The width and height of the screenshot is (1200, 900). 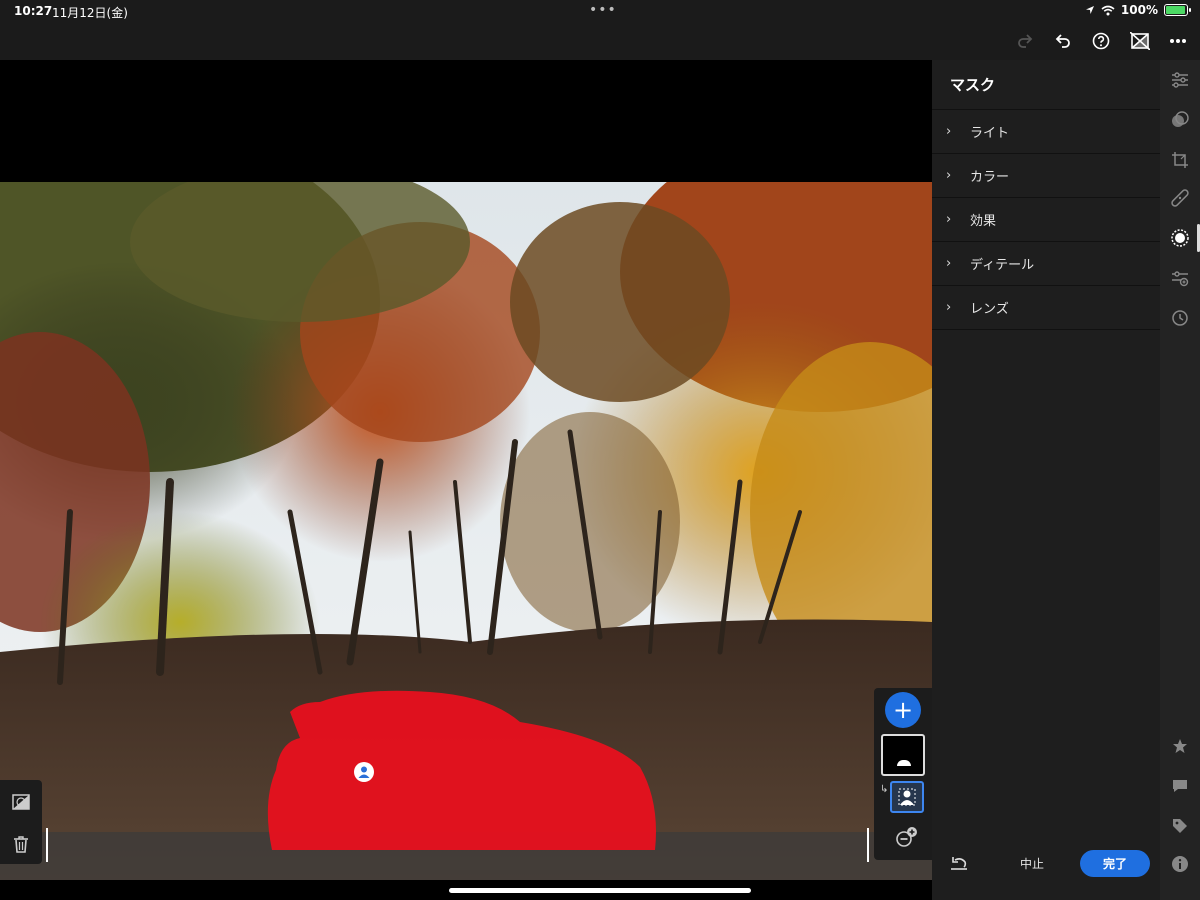 What do you see at coordinates (868, 845) in the screenshot?
I see `filmstrip-right-marker` at bounding box center [868, 845].